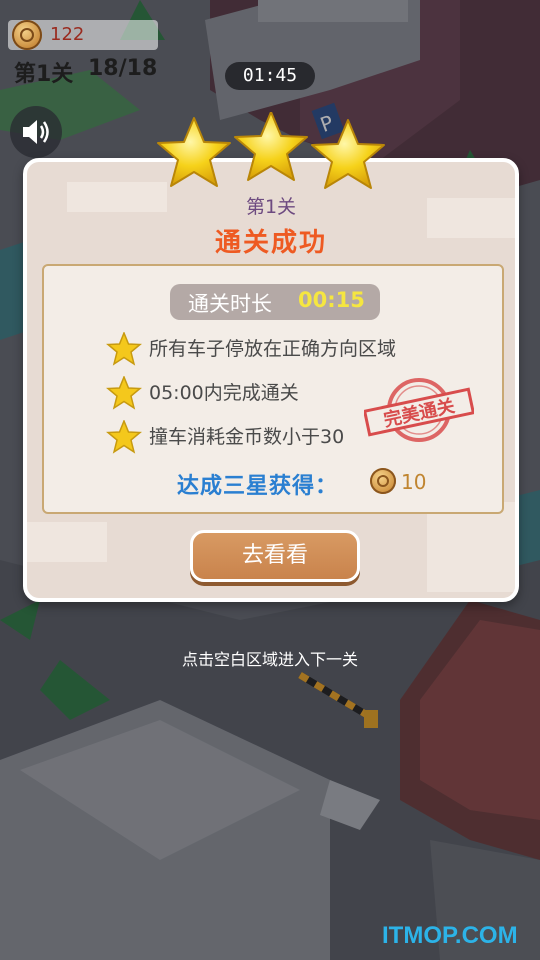 The image size is (540, 960). Describe the element at coordinates (419, 410) in the screenshot. I see `perfect-clear-stamp: 完美通关` at that location.